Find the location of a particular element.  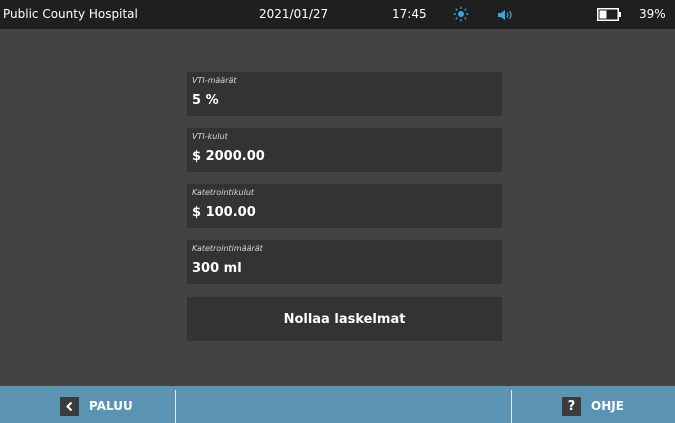

catheter-cost-value: $ 100.00 is located at coordinates (224, 212).